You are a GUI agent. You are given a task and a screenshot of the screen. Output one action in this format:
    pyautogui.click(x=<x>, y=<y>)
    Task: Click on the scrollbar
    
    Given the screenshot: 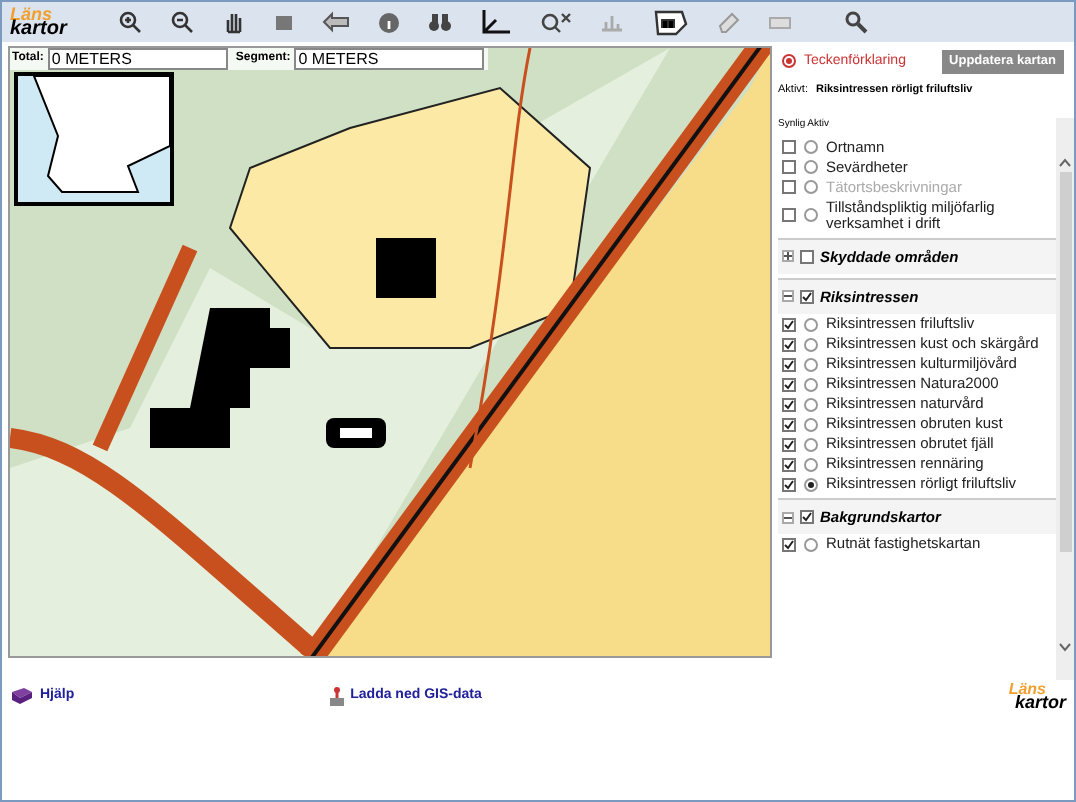 What is the action you would take?
    pyautogui.click(x=1065, y=399)
    